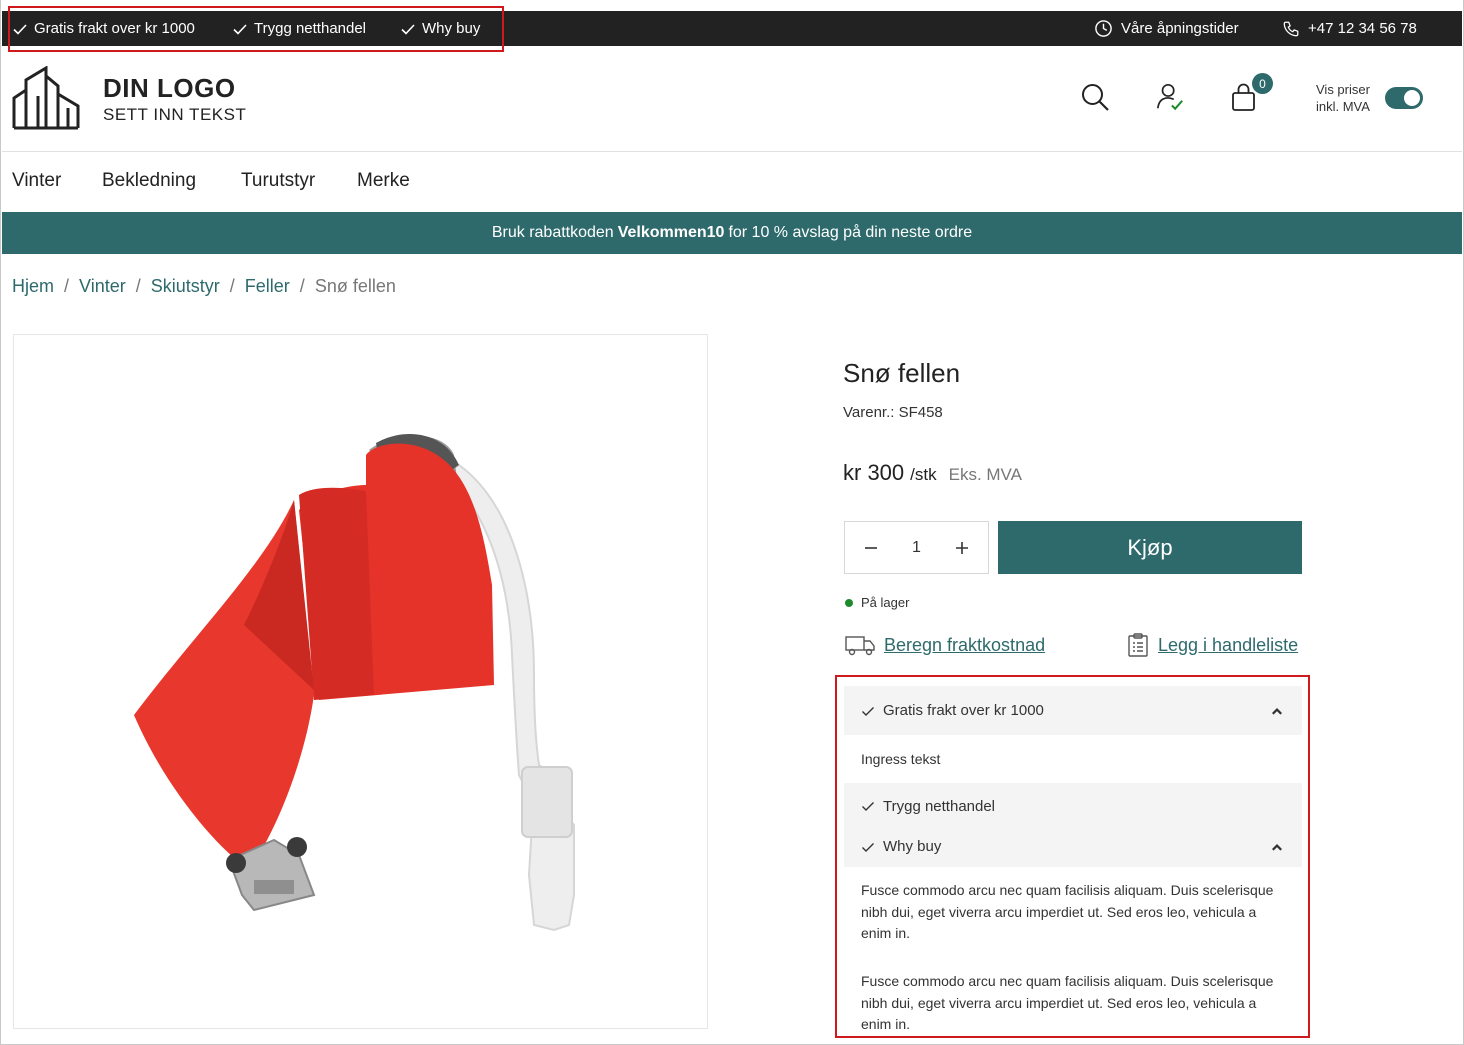 This screenshot has width=1464, height=1045. I want to click on nav-item-vinter: Vinter, so click(36, 181).